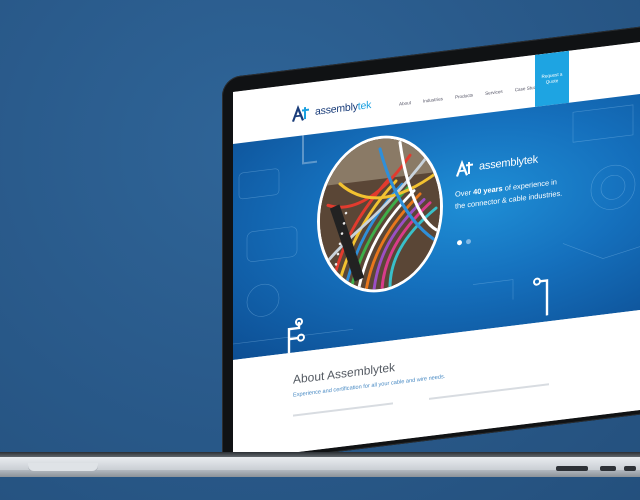  What do you see at coordinates (572, 468) in the screenshot?
I see `sd-slot-icon` at bounding box center [572, 468].